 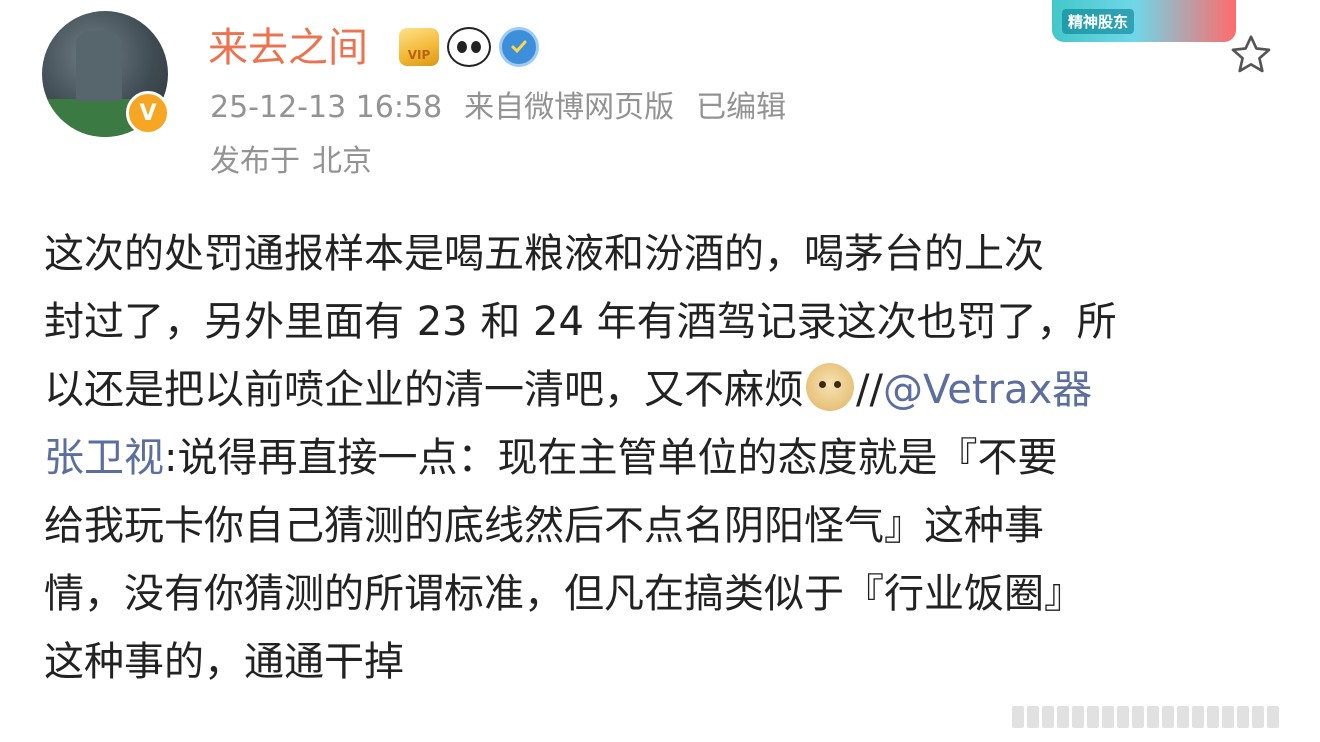 I want to click on panda-icon, so click(x=469, y=47).